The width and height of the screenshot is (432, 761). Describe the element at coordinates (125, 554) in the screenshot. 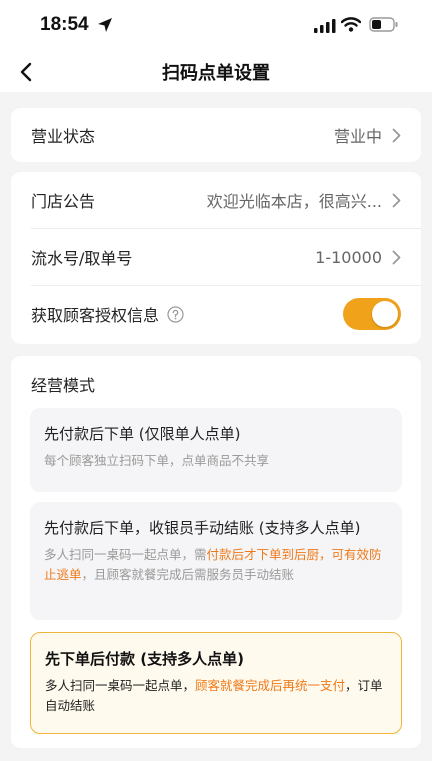

I see `desc-text: 多人扫同一桌码一起点单，需` at that location.